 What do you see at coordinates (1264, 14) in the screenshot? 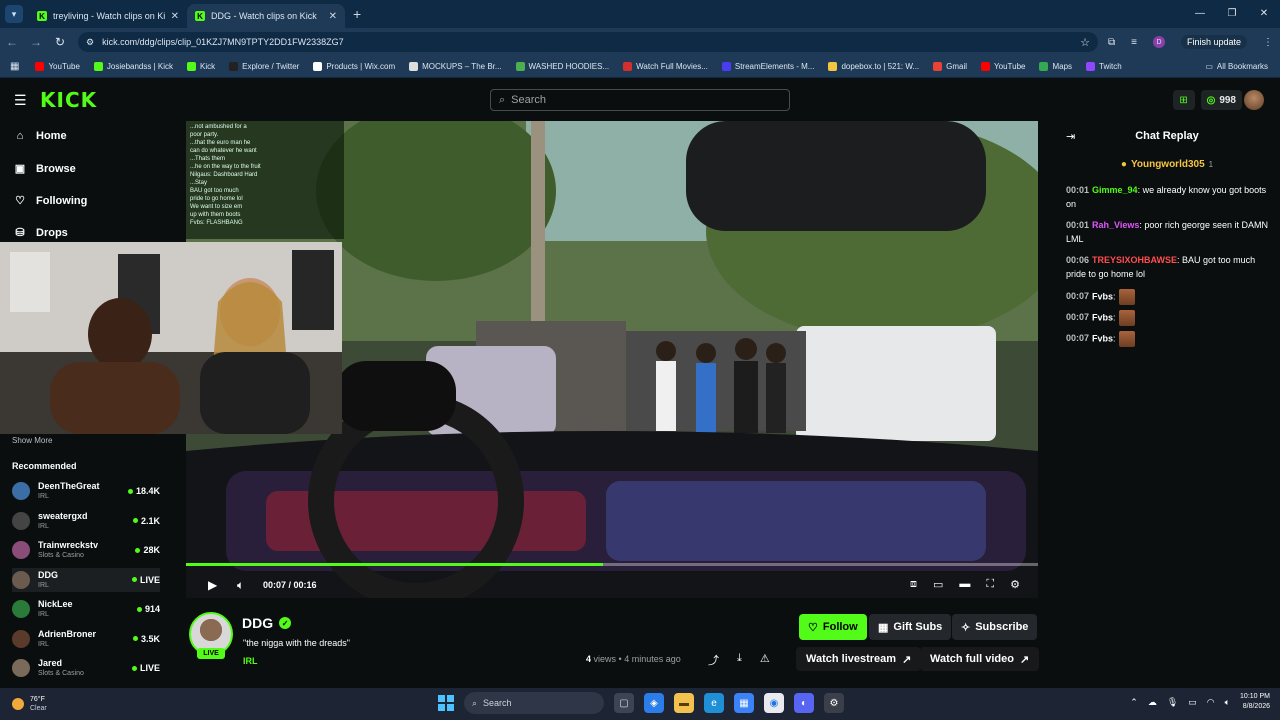
I see `close-window-icon: ✕` at bounding box center [1264, 14].